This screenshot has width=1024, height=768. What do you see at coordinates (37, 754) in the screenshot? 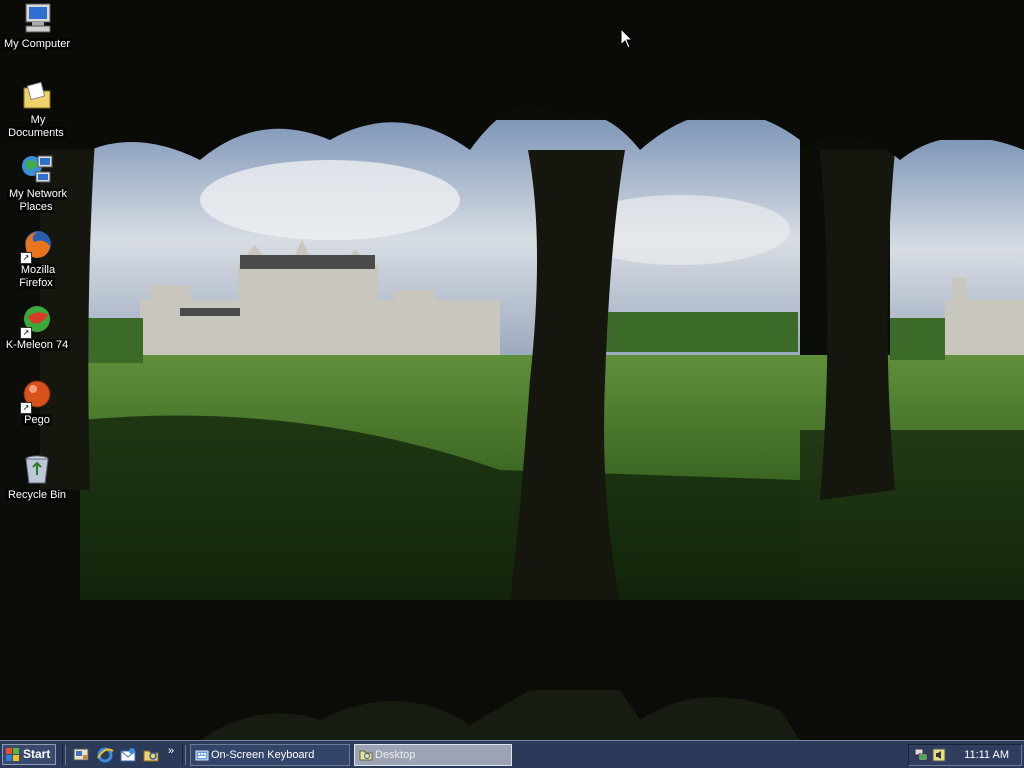
I see `start-label: Start` at bounding box center [37, 754].